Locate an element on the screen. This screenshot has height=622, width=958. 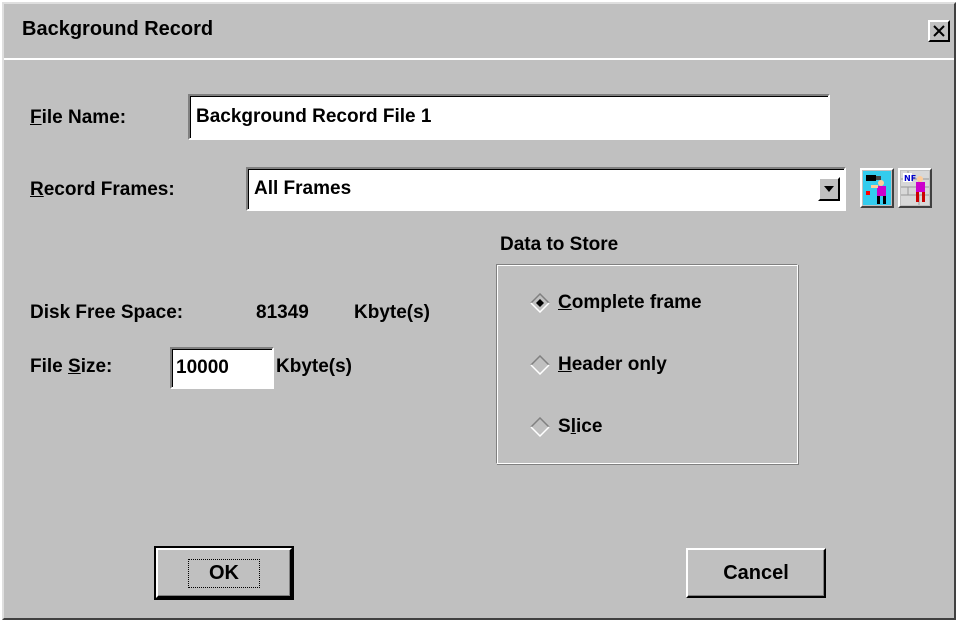
radio-header-only: Header only is located at coordinates (598, 365).